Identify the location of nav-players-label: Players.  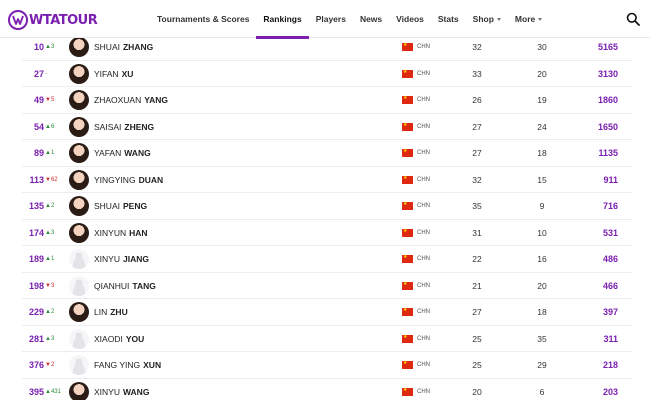
(330, 19).